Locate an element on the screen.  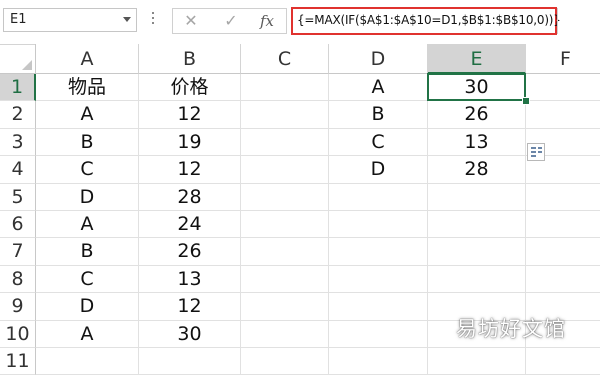
row-header-8: 8 is located at coordinates (18, 279).